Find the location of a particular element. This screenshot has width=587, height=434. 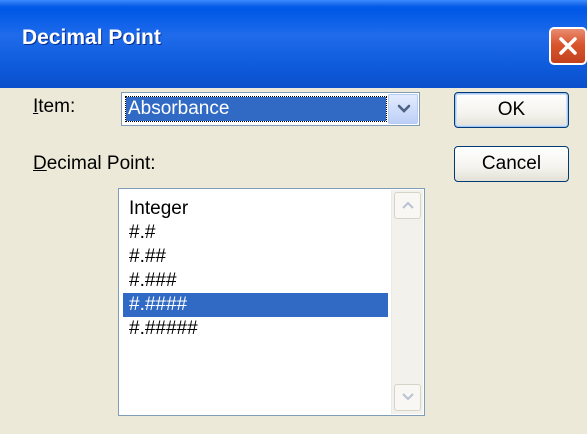

scroll-down-button is located at coordinates (407, 397).